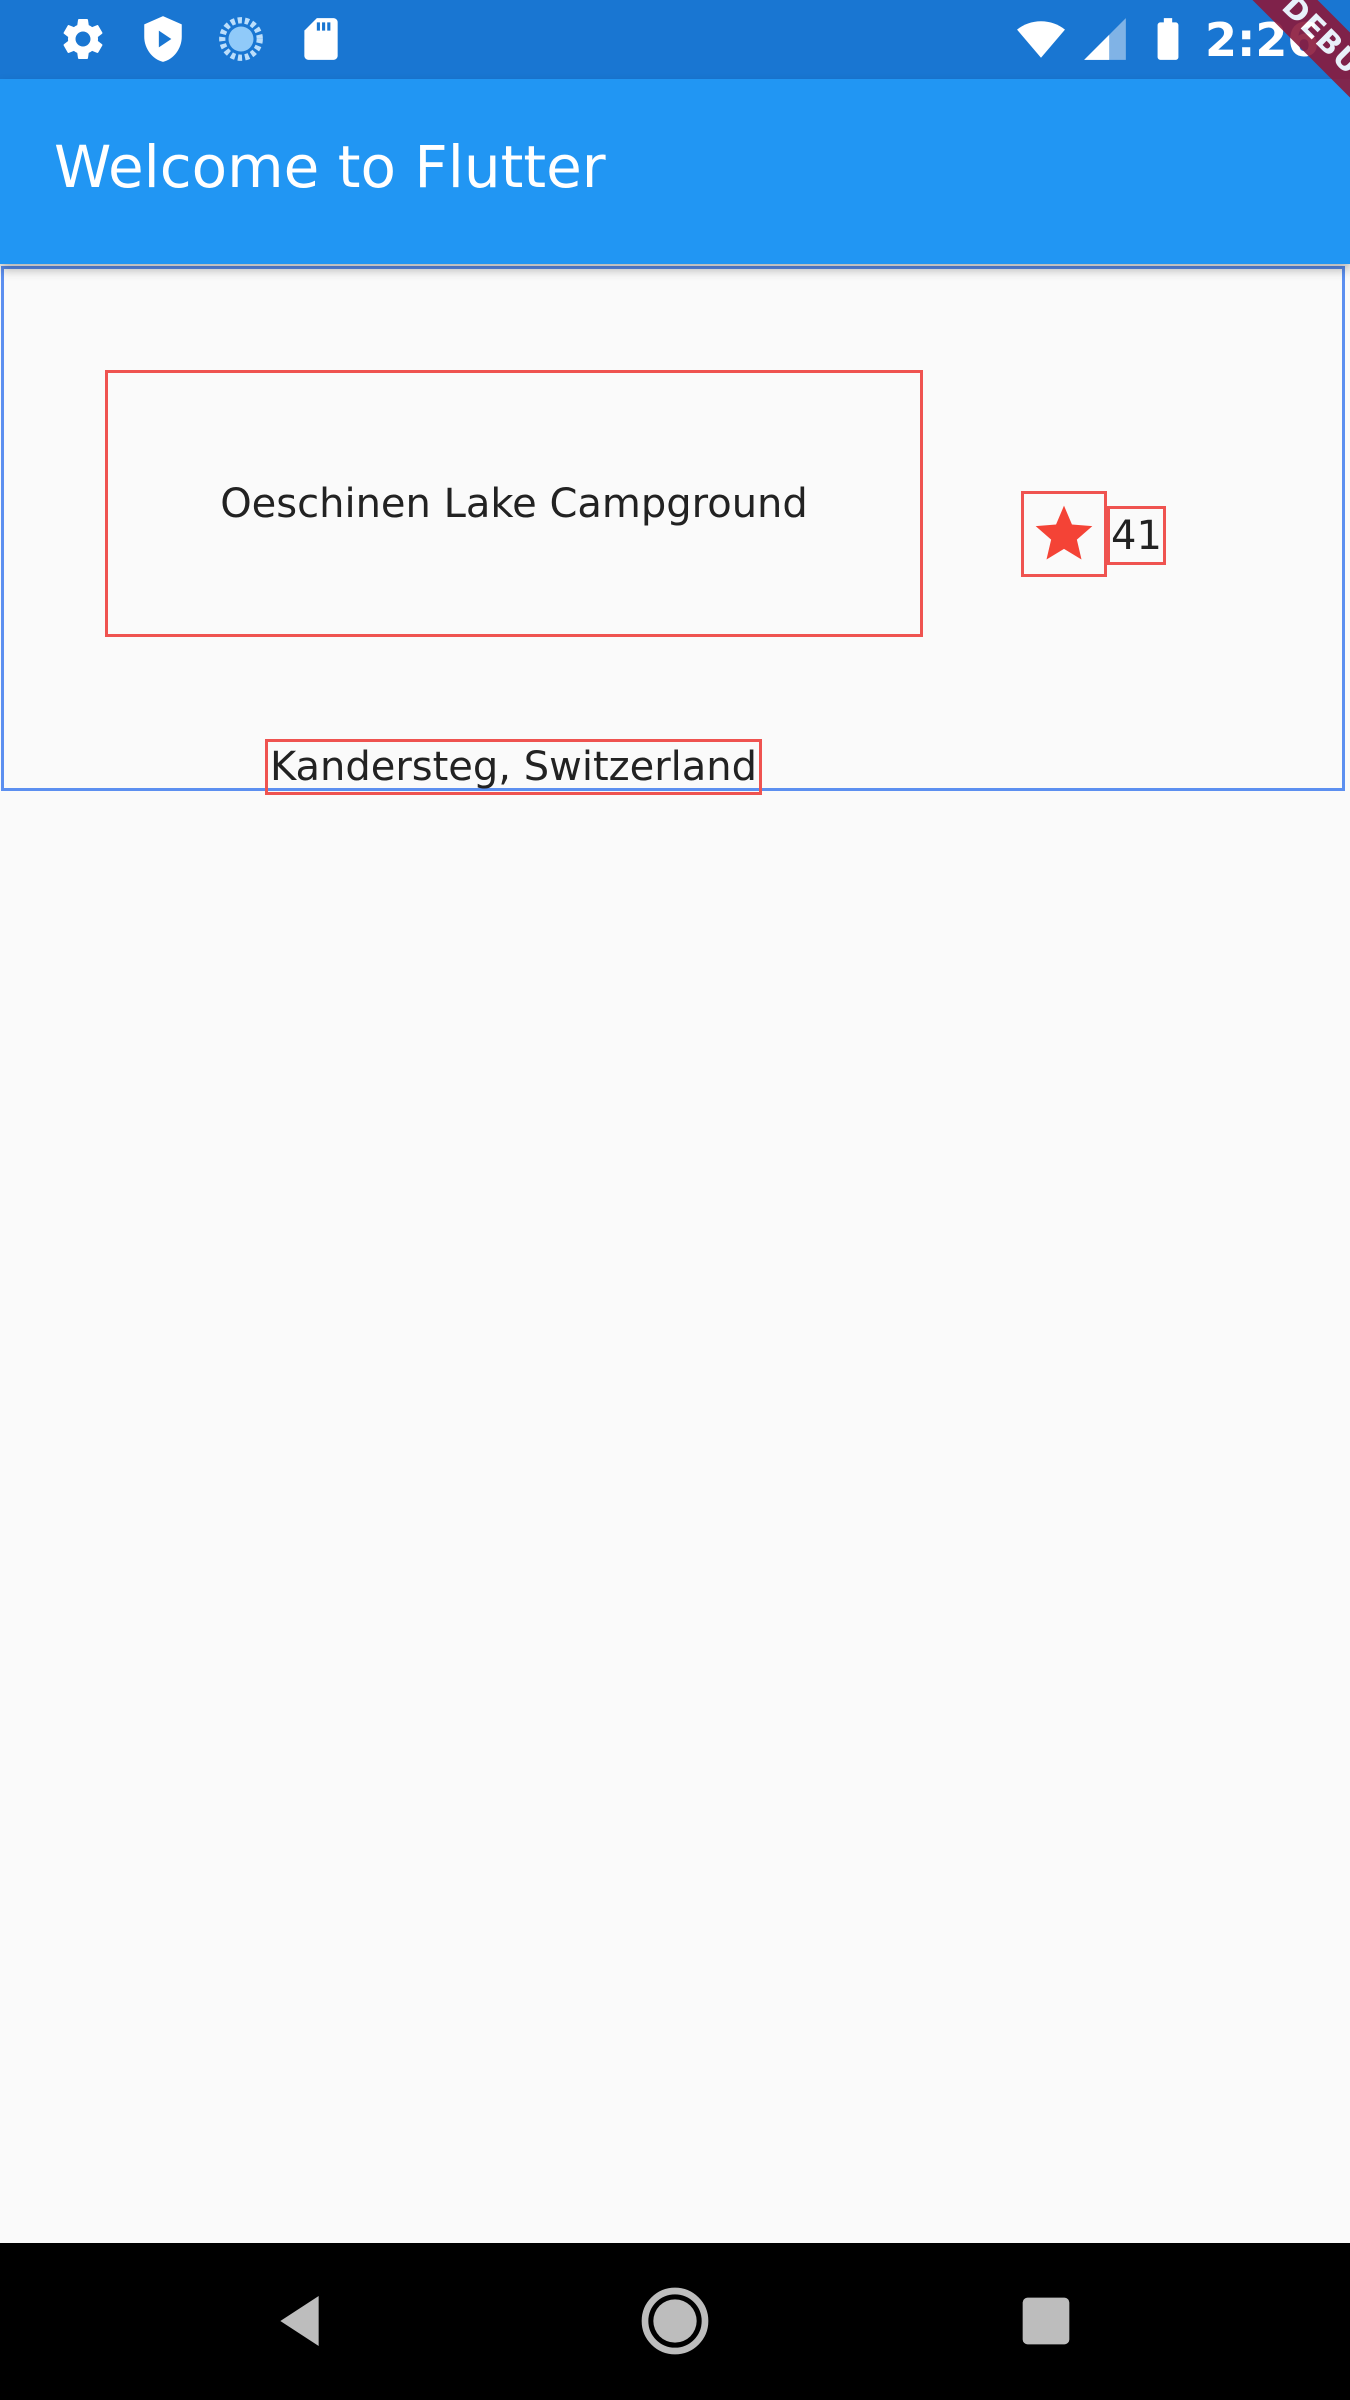  What do you see at coordinates (1046, 2321) in the screenshot?
I see `recents-icon` at bounding box center [1046, 2321].